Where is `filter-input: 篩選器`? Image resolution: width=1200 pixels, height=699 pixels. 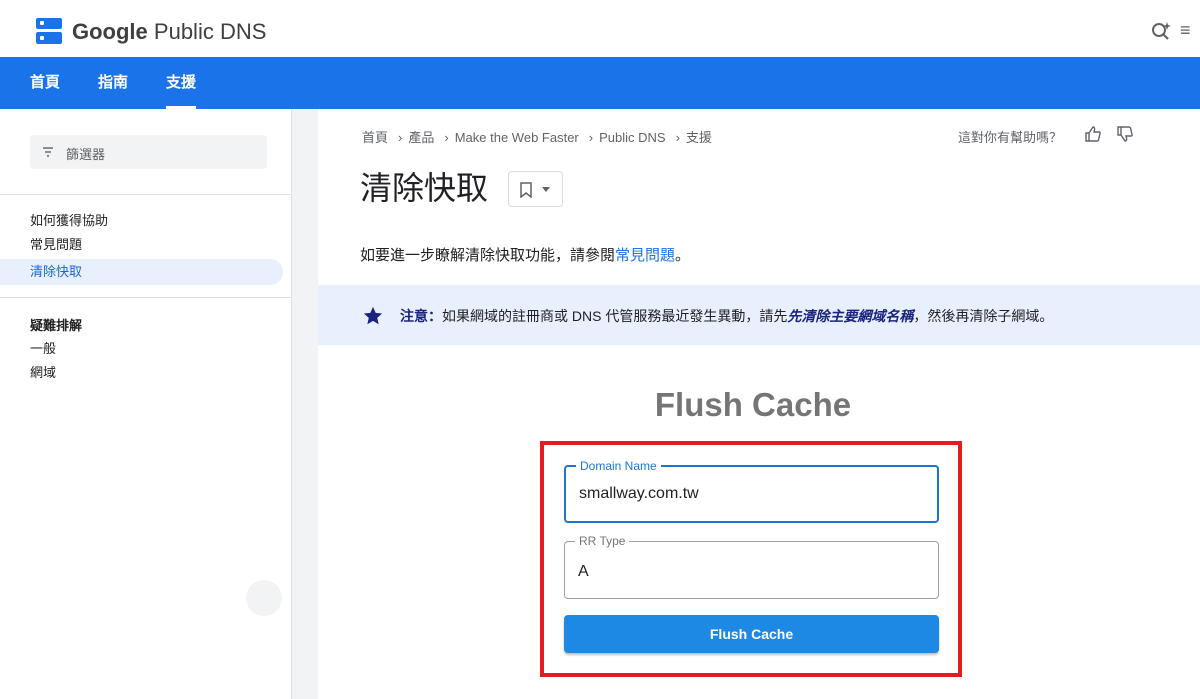 filter-input: 篩選器 is located at coordinates (148, 152).